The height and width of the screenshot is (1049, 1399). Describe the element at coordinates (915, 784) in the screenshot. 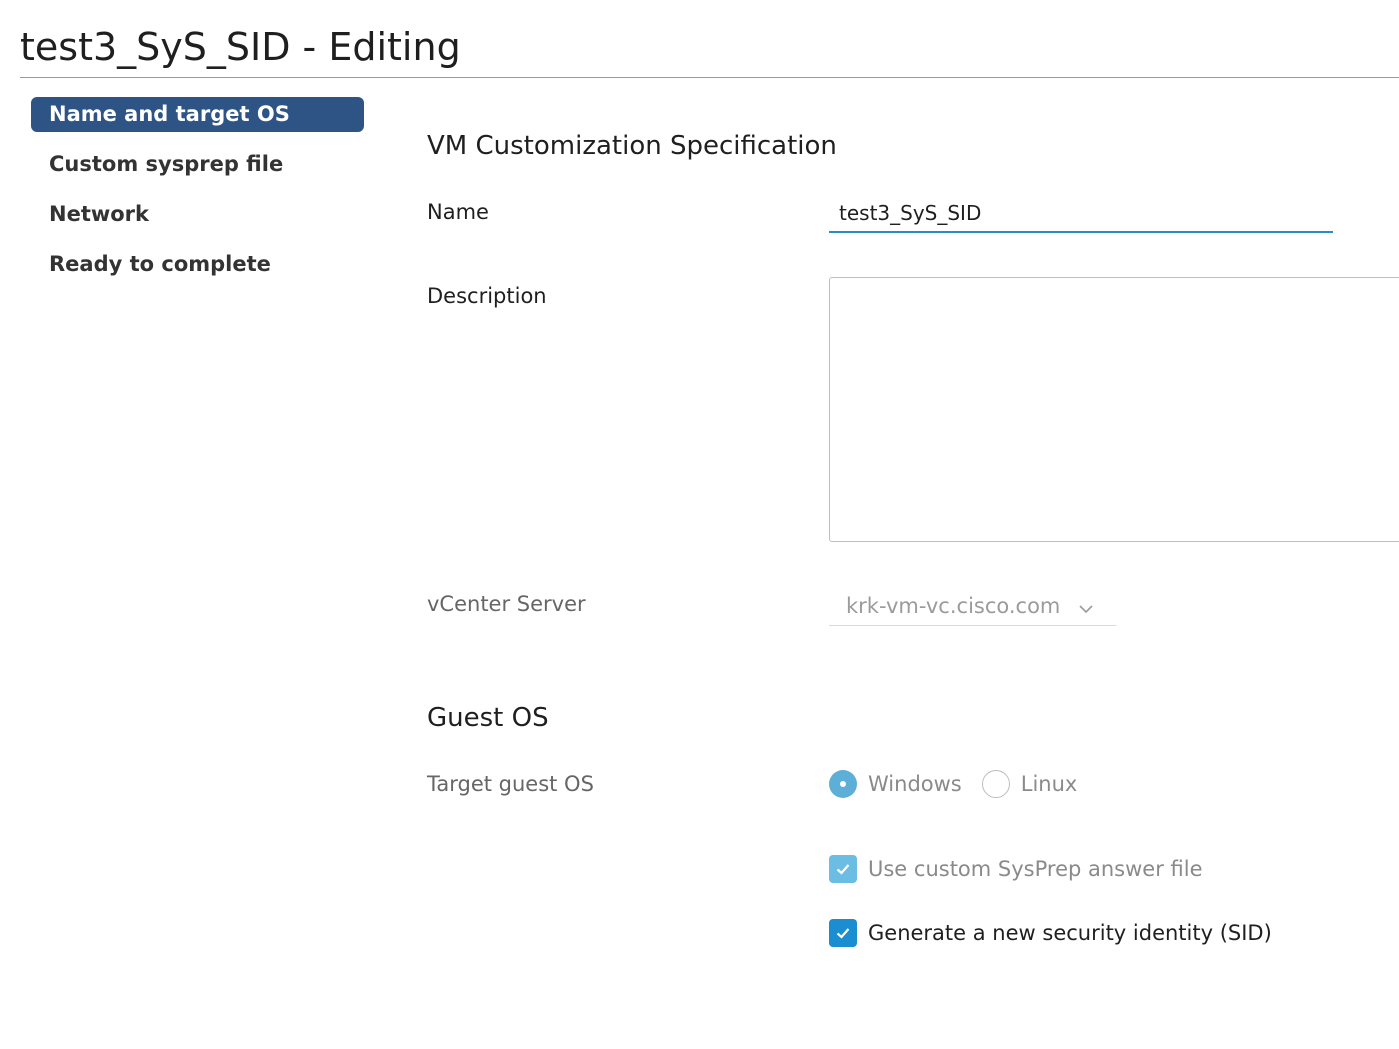

I see `radio-windows-label: Windows` at that location.